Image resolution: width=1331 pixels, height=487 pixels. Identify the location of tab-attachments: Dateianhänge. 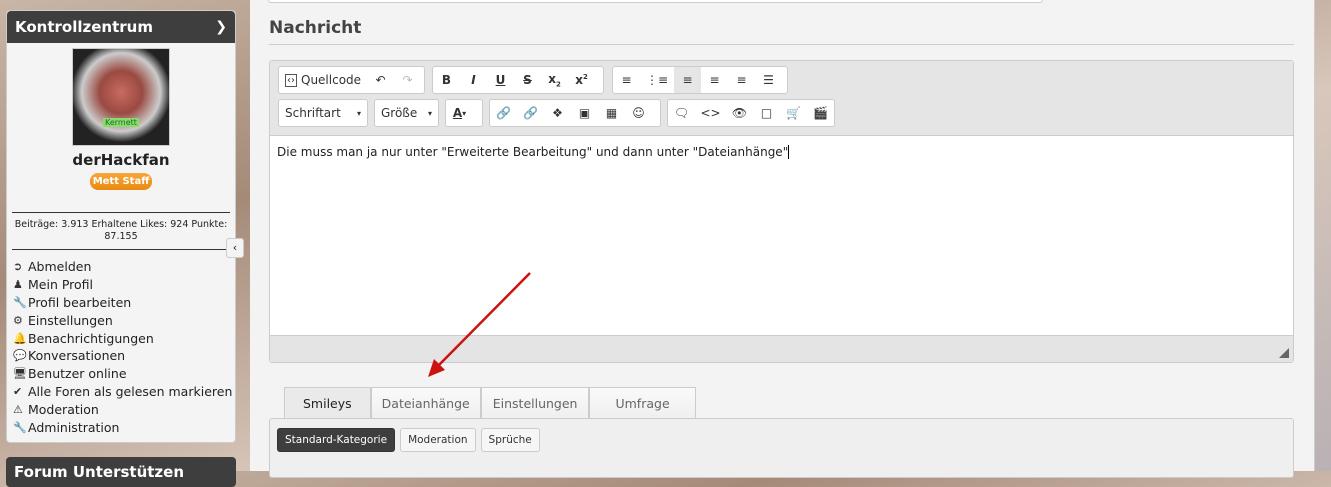
(425, 403).